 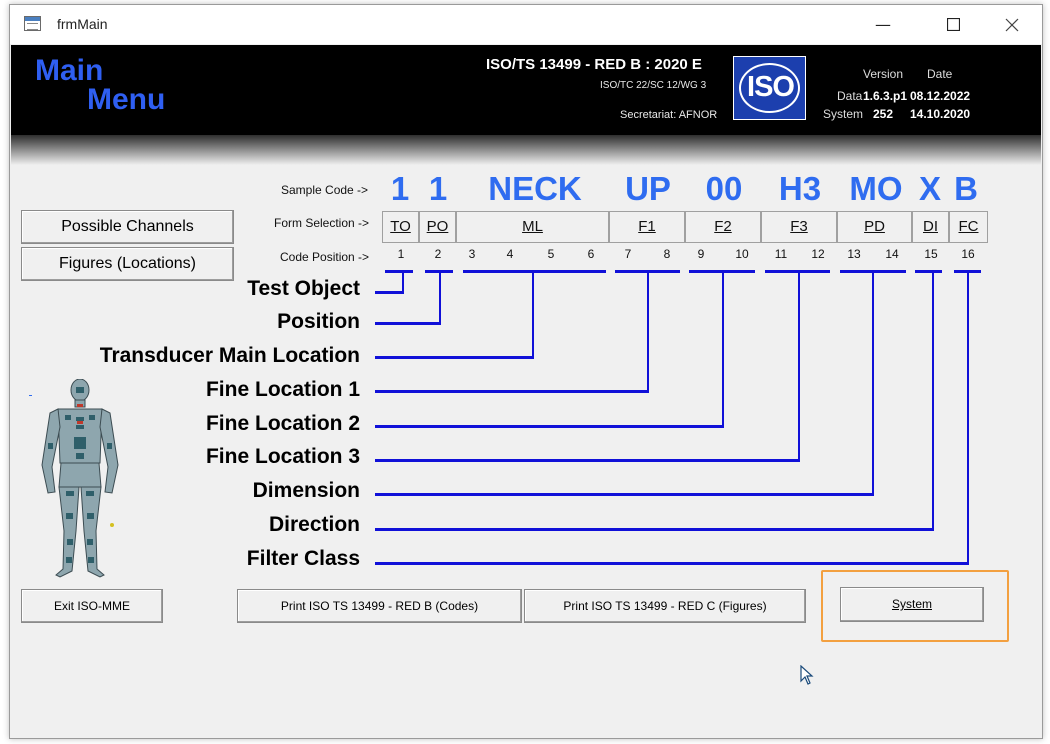 What do you see at coordinates (883, 114) in the screenshot?
I see `system-version: 252` at bounding box center [883, 114].